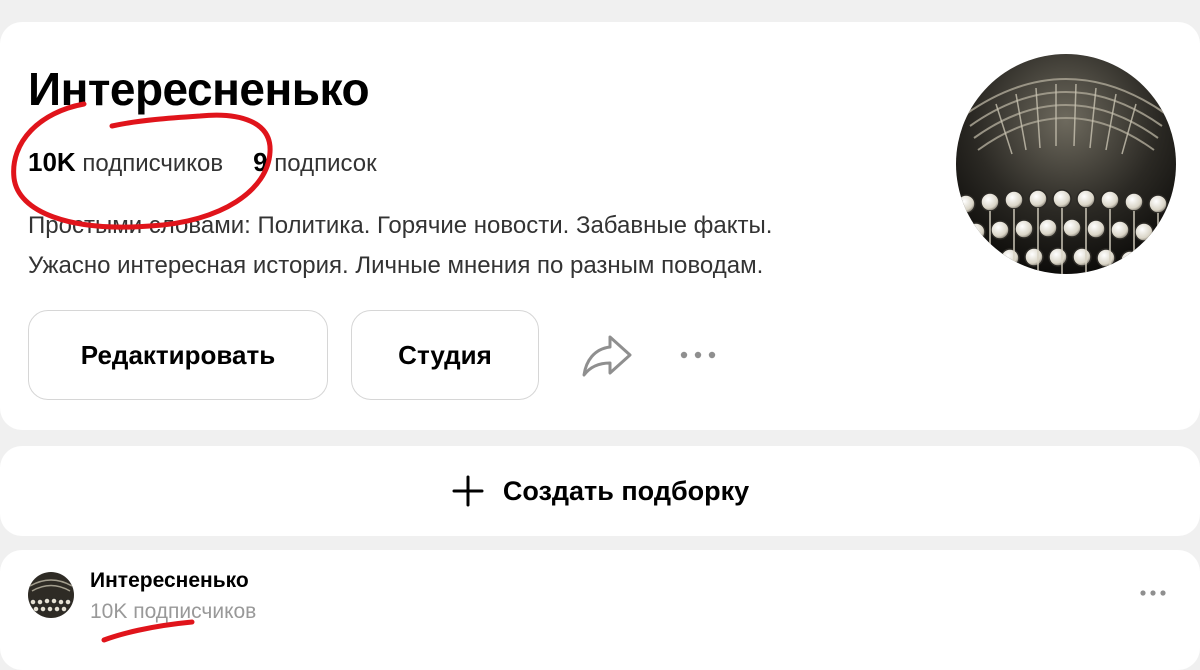 This screenshot has width=1200, height=670. Describe the element at coordinates (178, 355) in the screenshot. I see `edit-button: Редактировать` at that location.